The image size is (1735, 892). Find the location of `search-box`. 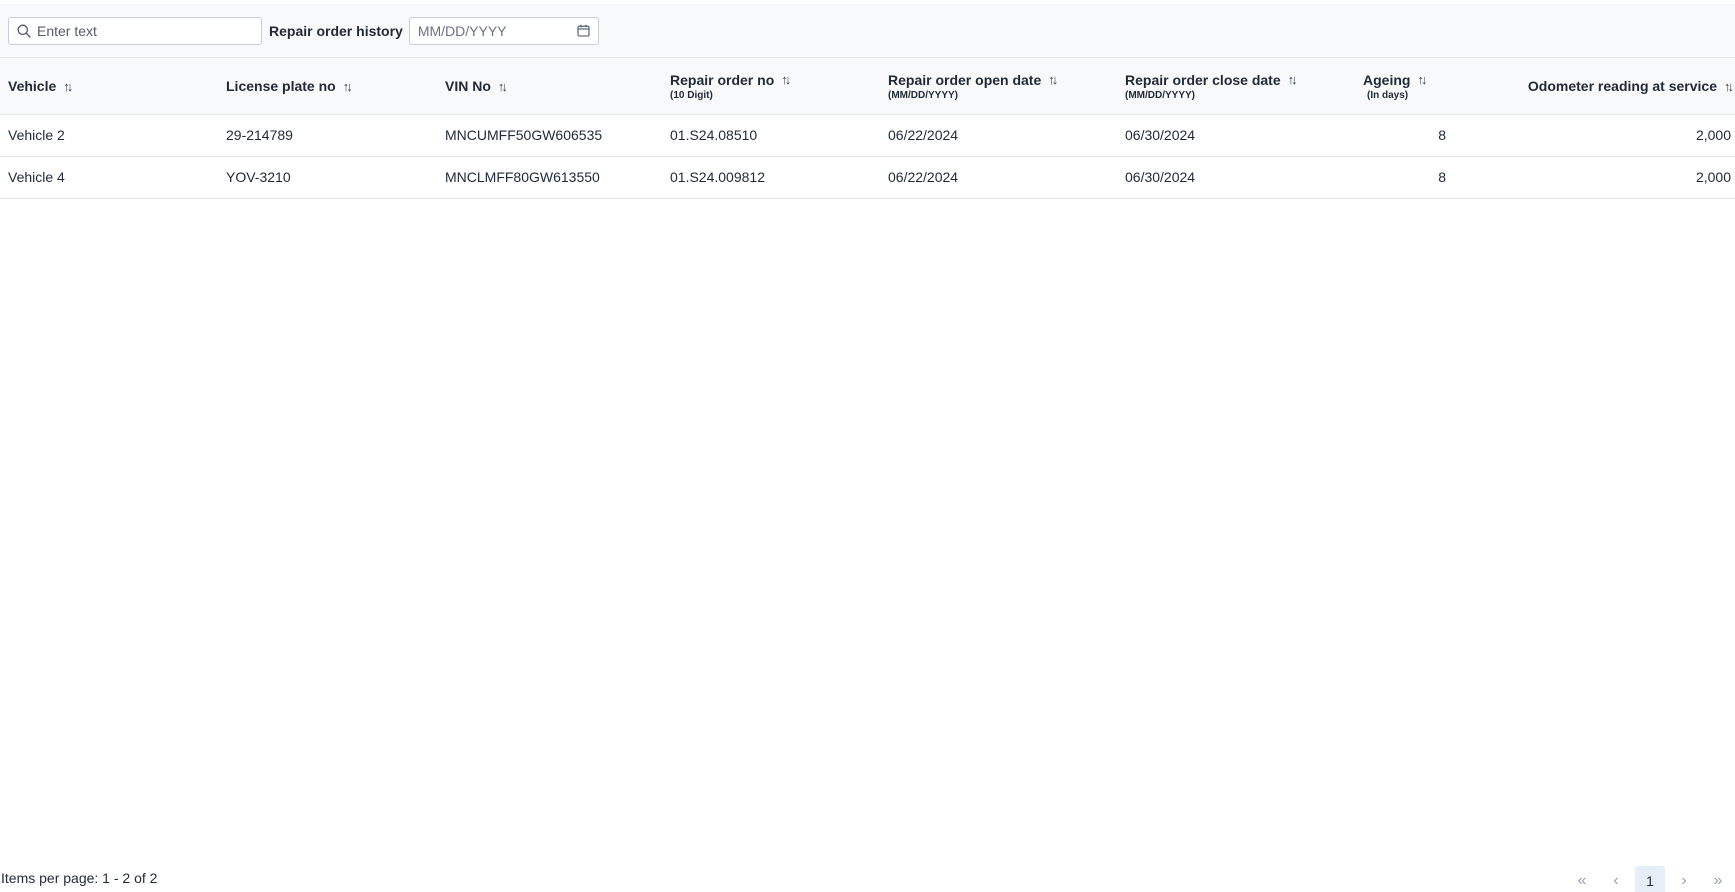

search-box is located at coordinates (135, 30).